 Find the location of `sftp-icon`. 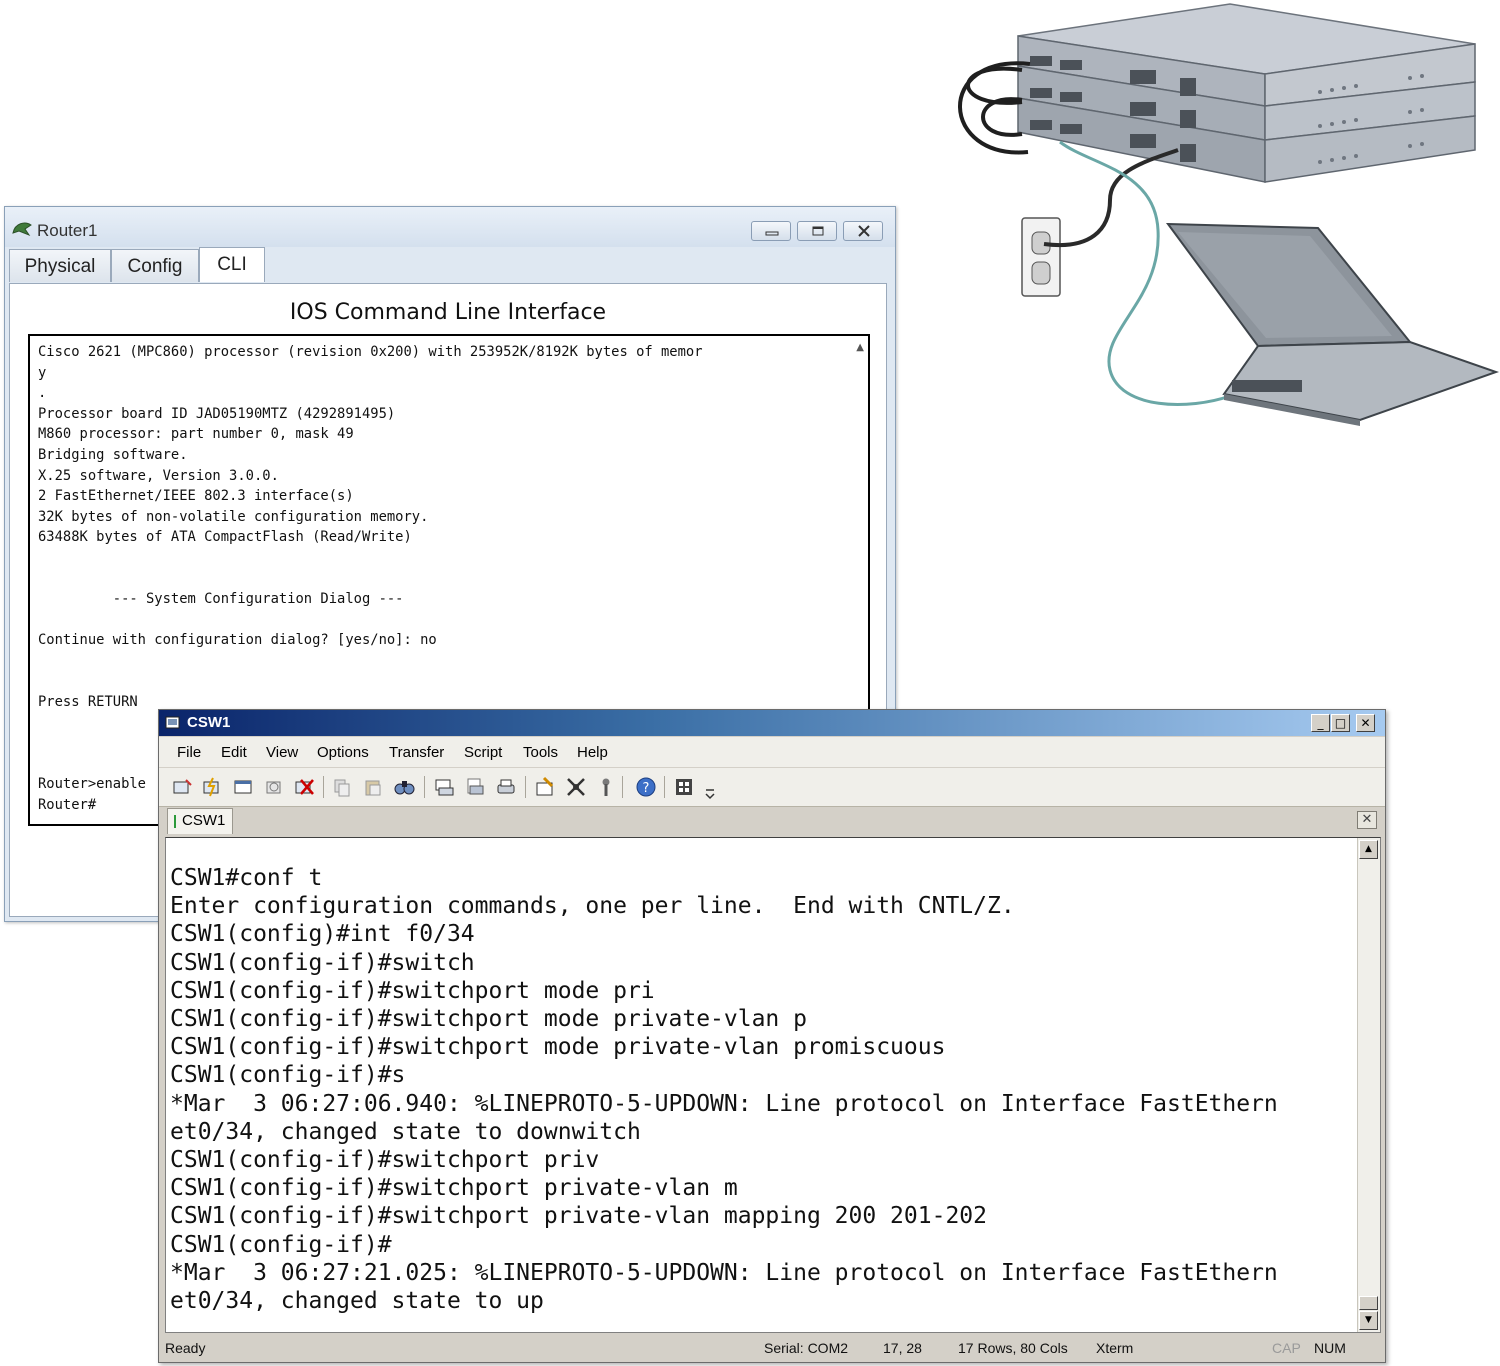

sftp-icon is located at coordinates (606, 787).